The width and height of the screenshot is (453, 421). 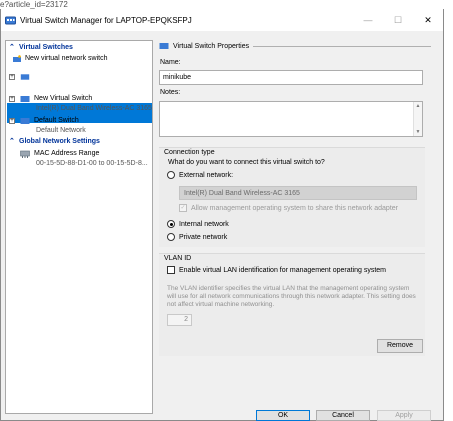 What do you see at coordinates (400, 346) in the screenshot?
I see `remove-button: Remove` at bounding box center [400, 346].